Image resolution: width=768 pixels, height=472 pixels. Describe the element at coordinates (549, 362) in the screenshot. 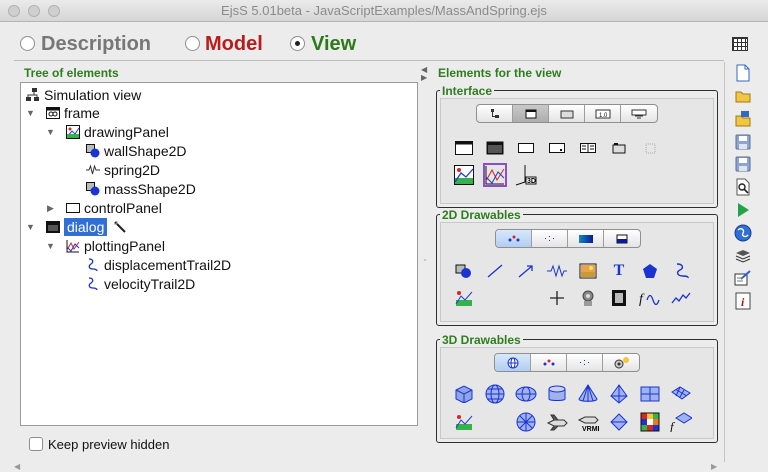

I see `tab-scatter-3d-icon` at that location.